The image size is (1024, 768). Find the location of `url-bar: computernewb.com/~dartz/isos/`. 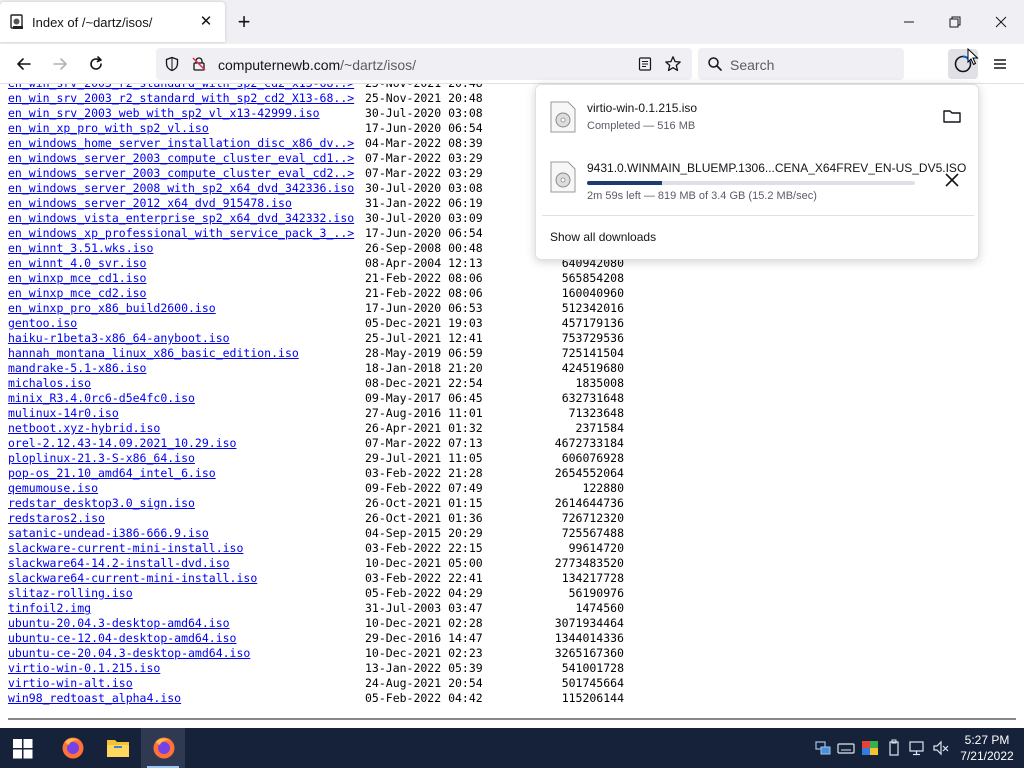

url-bar: computernewb.com/~dartz/isos/ is located at coordinates (424, 64).